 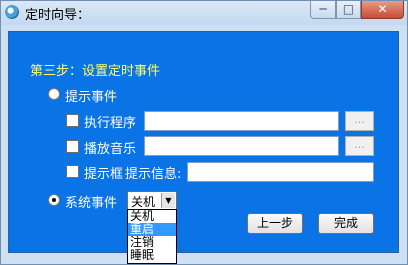 I want to click on music-path-input, so click(x=241, y=146).